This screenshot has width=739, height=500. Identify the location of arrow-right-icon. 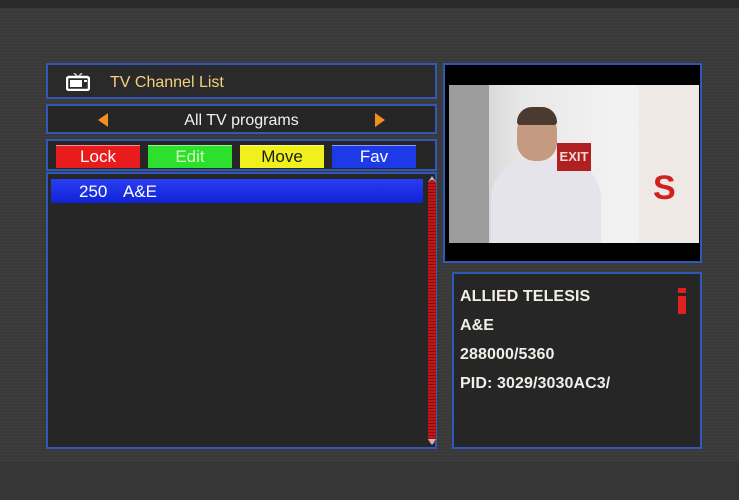
(380, 120).